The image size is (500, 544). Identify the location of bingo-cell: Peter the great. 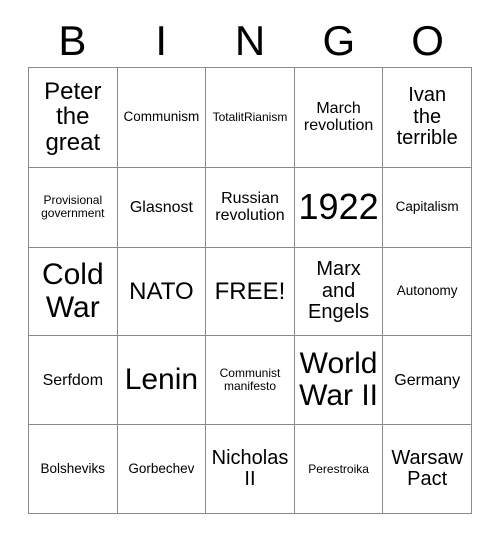
(73, 118).